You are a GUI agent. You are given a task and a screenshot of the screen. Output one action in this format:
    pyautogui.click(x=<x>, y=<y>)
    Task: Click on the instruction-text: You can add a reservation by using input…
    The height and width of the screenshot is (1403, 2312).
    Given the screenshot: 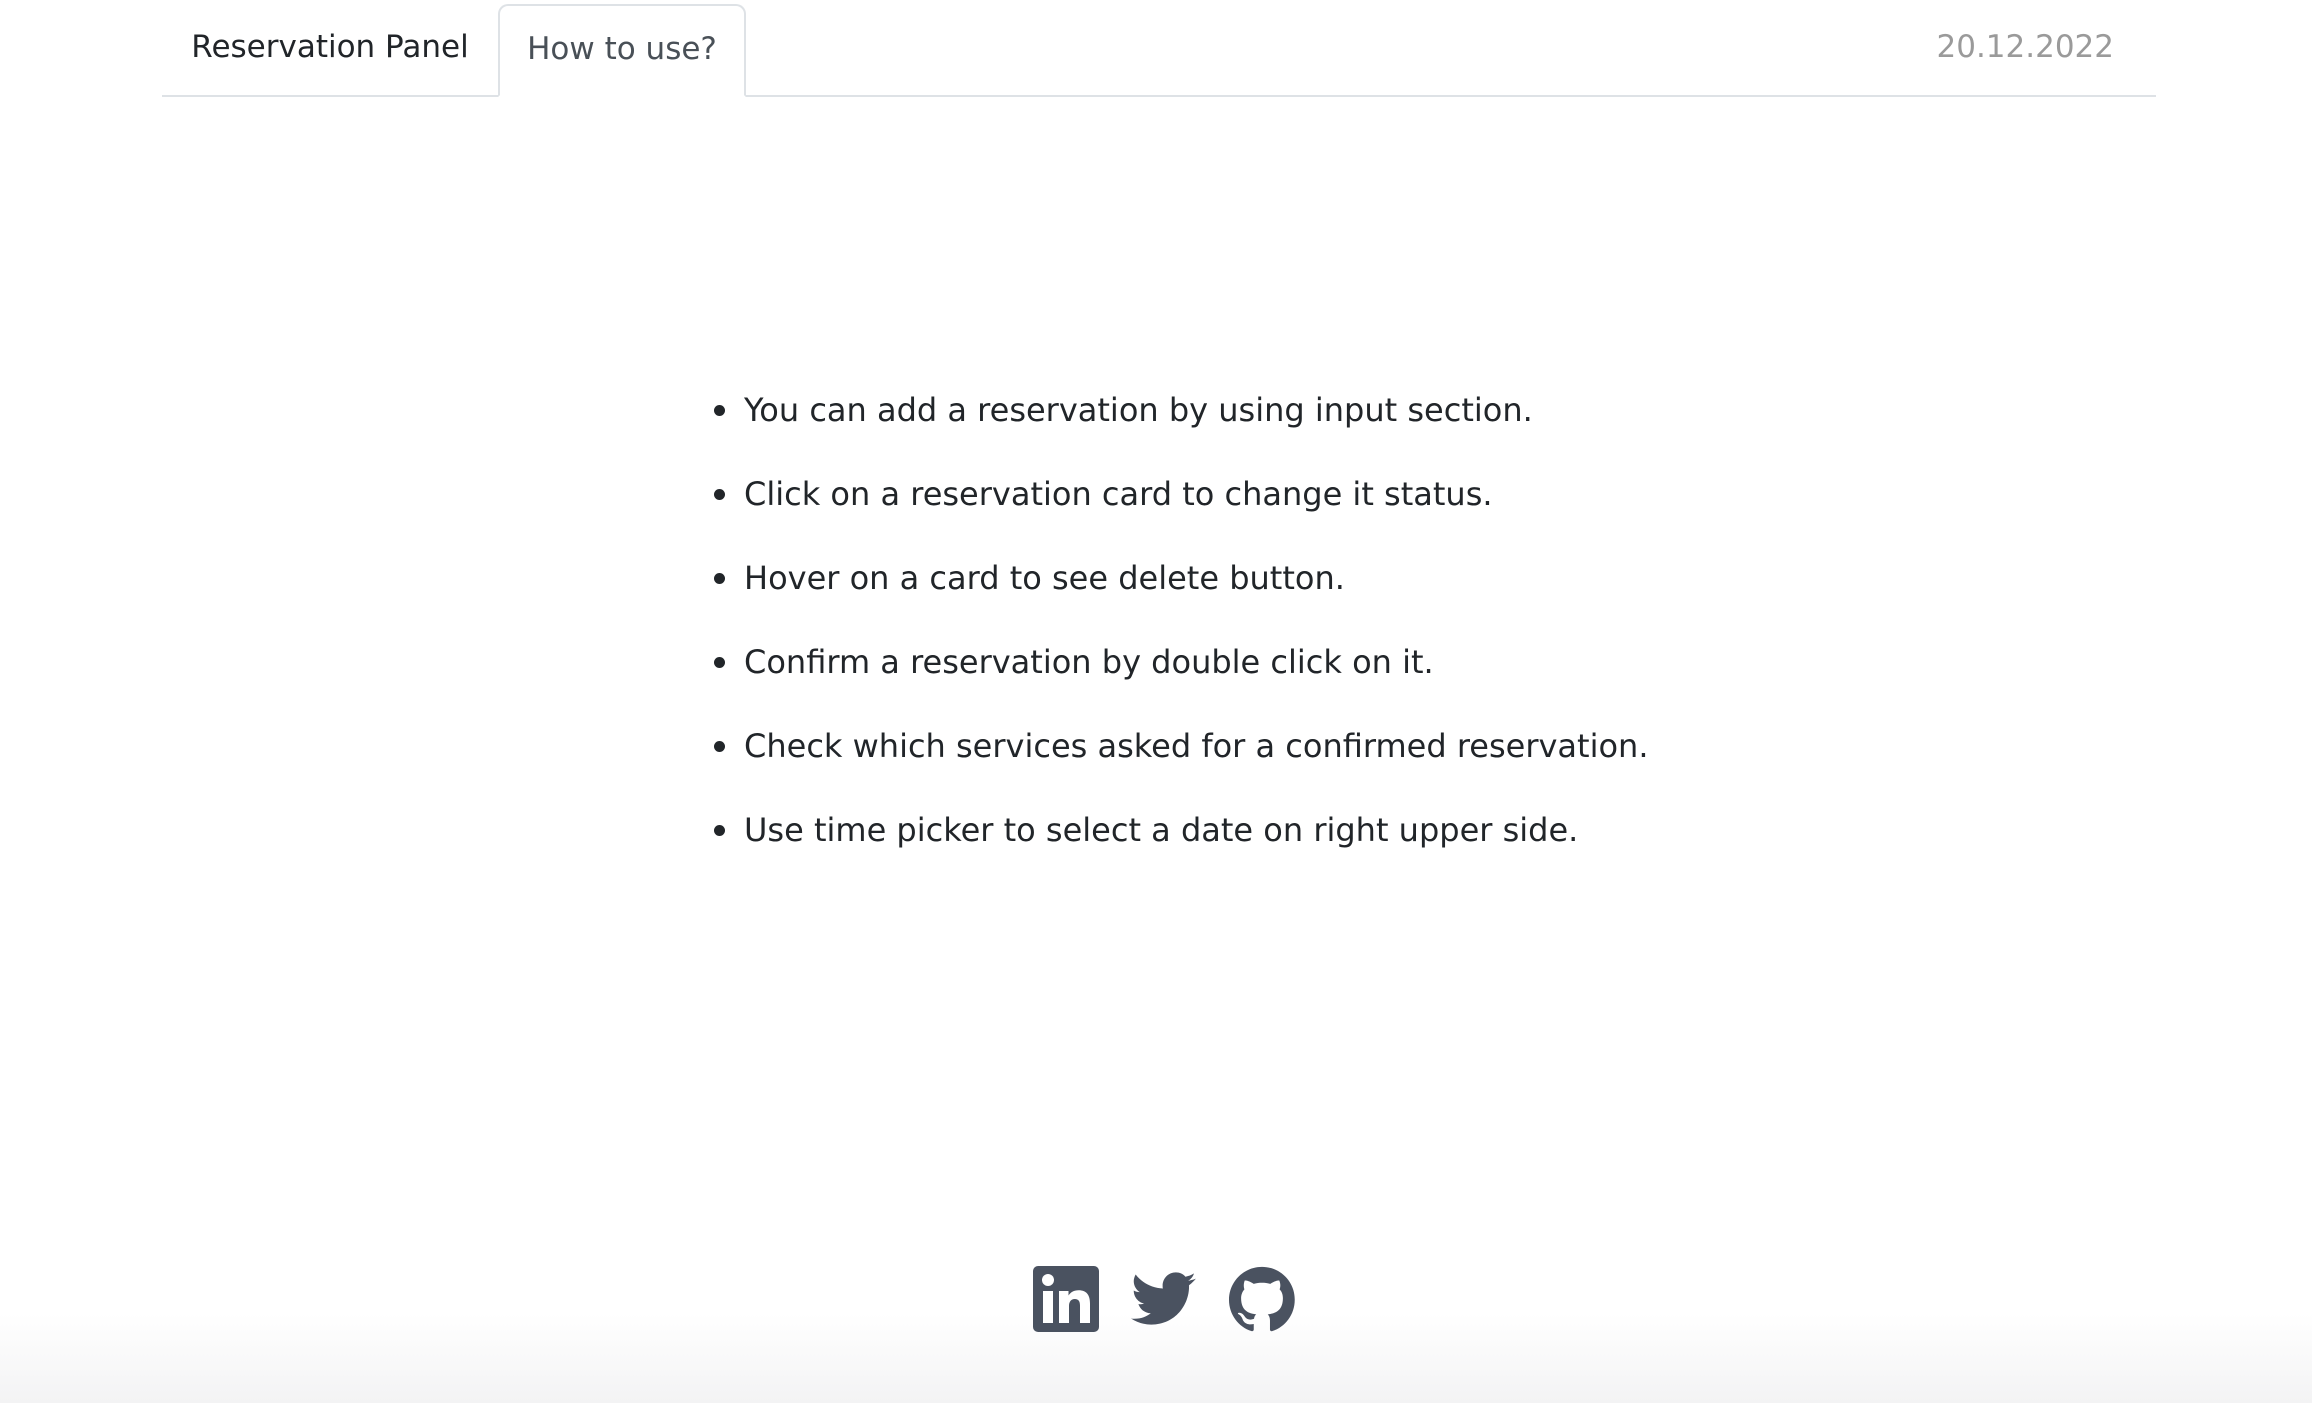 What is the action you would take?
    pyautogui.click(x=1138, y=410)
    